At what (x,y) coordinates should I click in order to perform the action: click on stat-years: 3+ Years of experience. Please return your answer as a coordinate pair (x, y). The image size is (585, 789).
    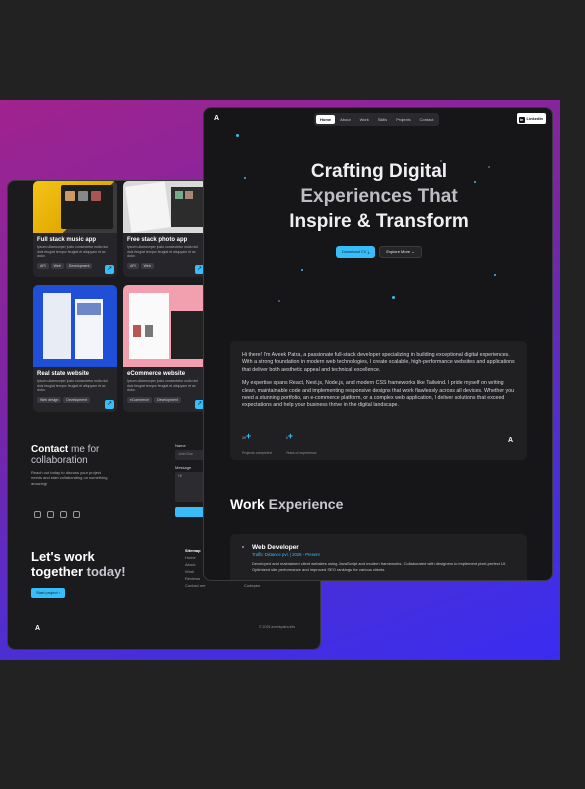
    Looking at the image, I should click on (301, 443).